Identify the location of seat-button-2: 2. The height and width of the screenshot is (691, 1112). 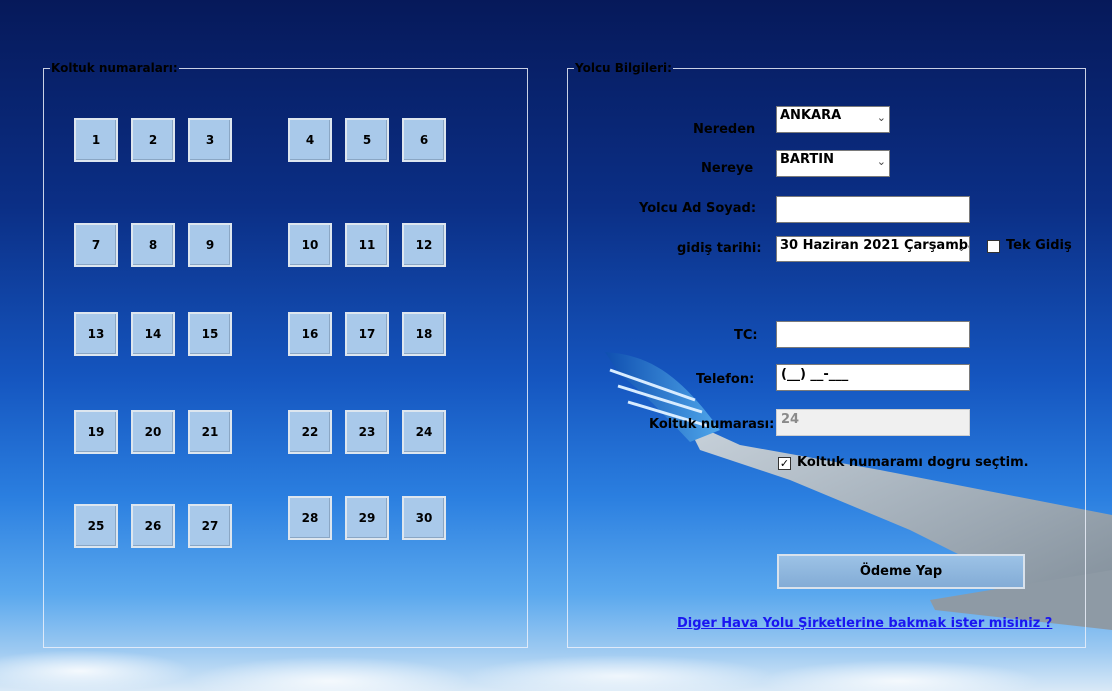
(153, 140).